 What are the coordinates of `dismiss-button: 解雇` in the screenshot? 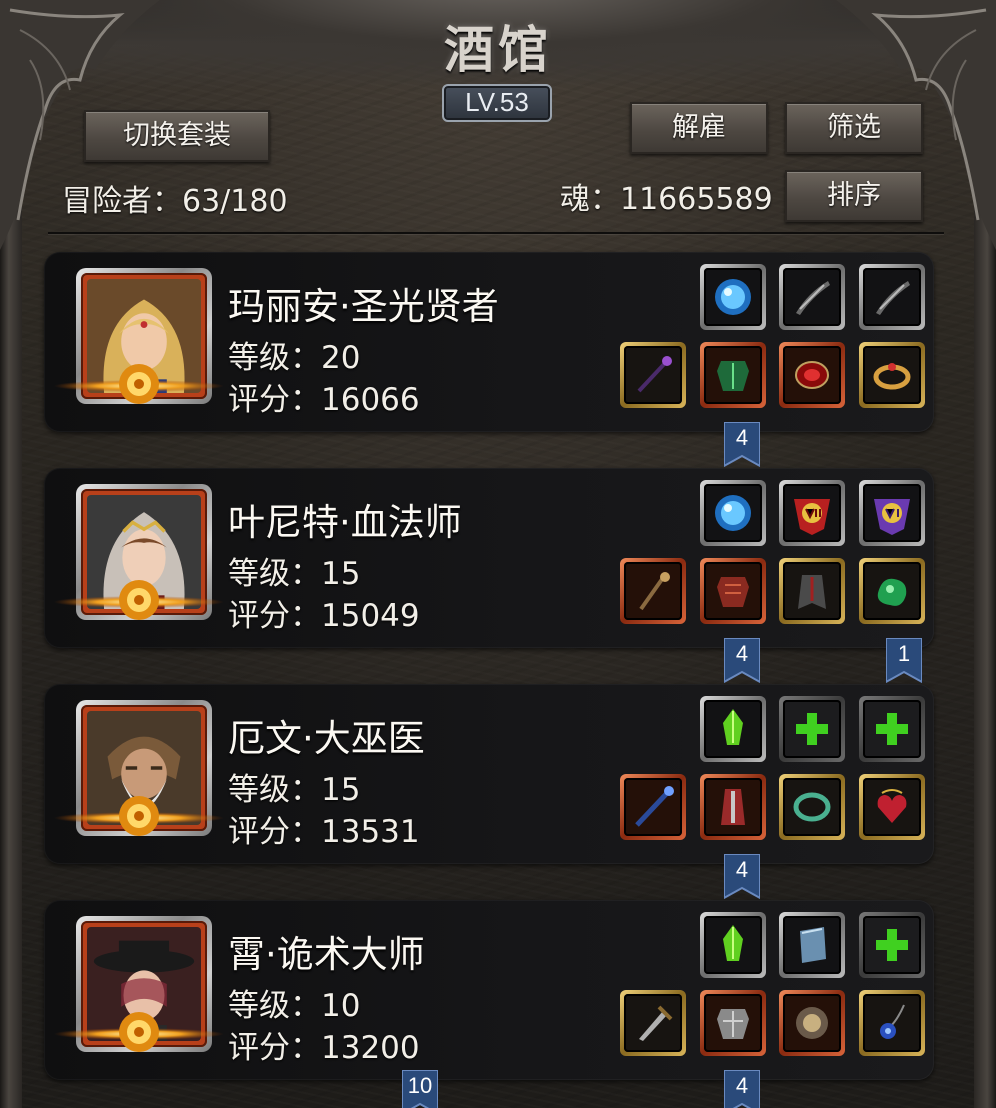 It's located at (699, 128).